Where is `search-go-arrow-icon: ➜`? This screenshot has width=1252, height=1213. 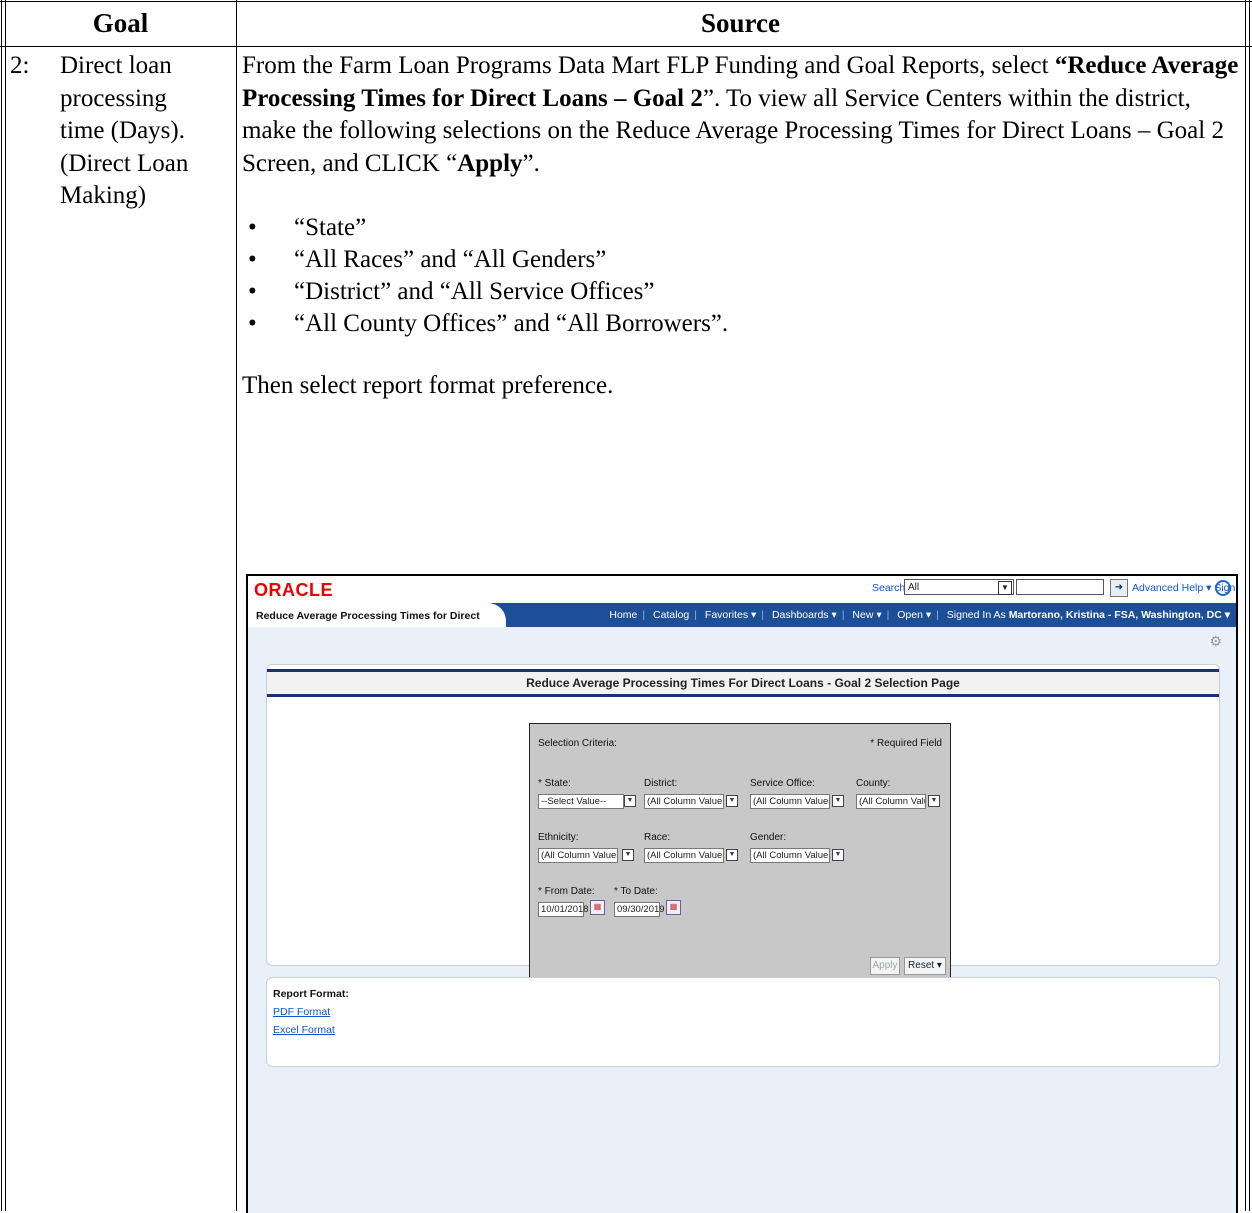 search-go-arrow-icon: ➜ is located at coordinates (1119, 588).